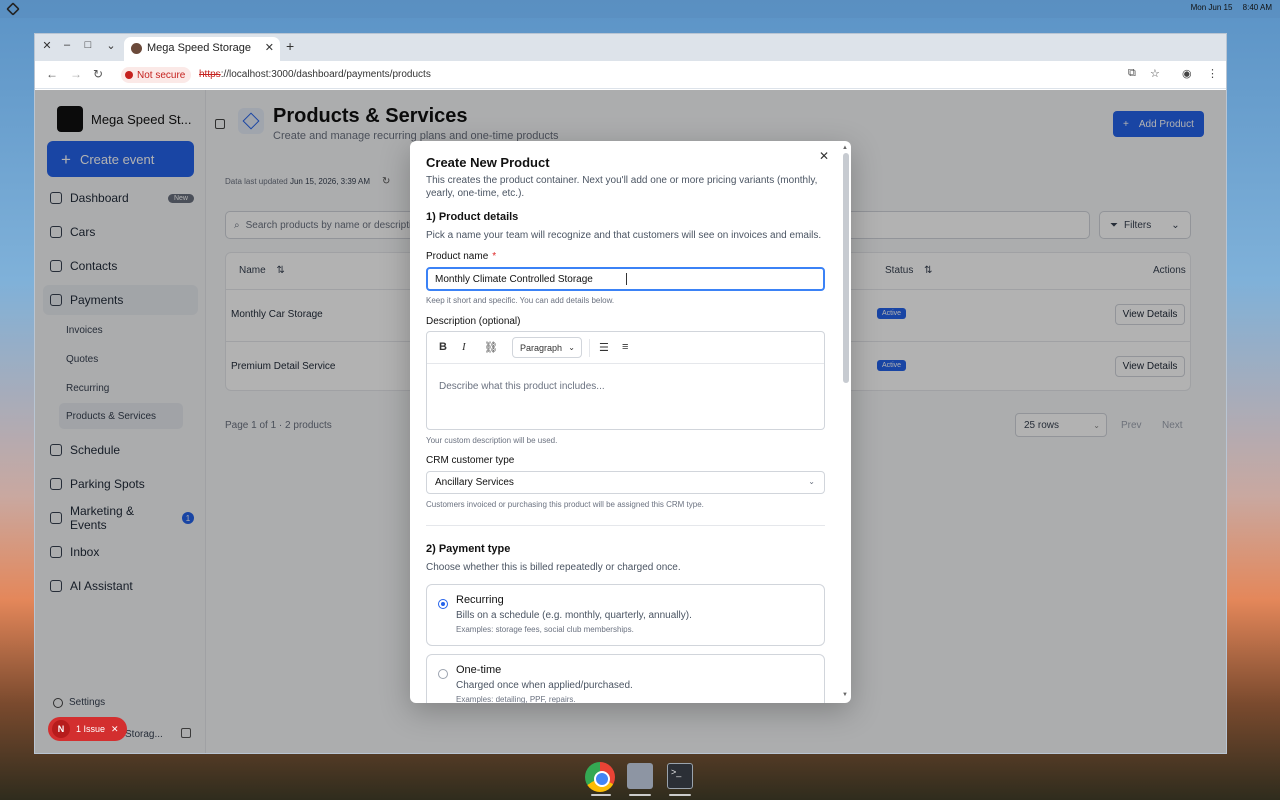  I want to click on terminal-icon: >_, so click(680, 776).